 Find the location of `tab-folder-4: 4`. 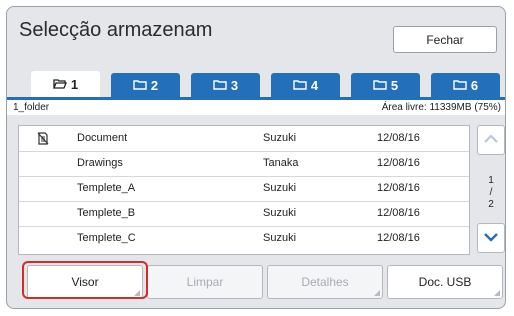

tab-folder-4: 4 is located at coordinates (305, 85).